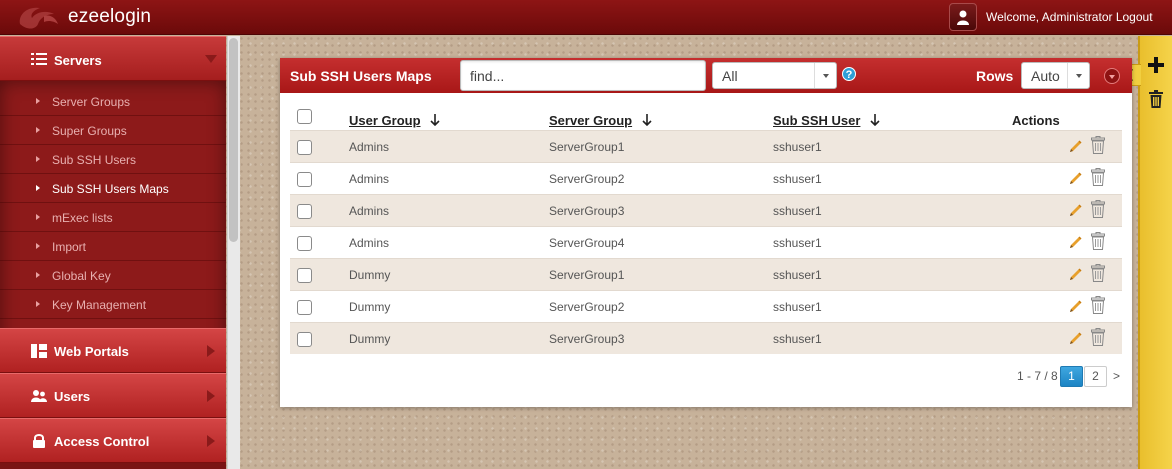 The width and height of the screenshot is (1172, 469). Describe the element at coordinates (113, 58) in the screenshot. I see `sidebar-section-servers: Servers` at that location.